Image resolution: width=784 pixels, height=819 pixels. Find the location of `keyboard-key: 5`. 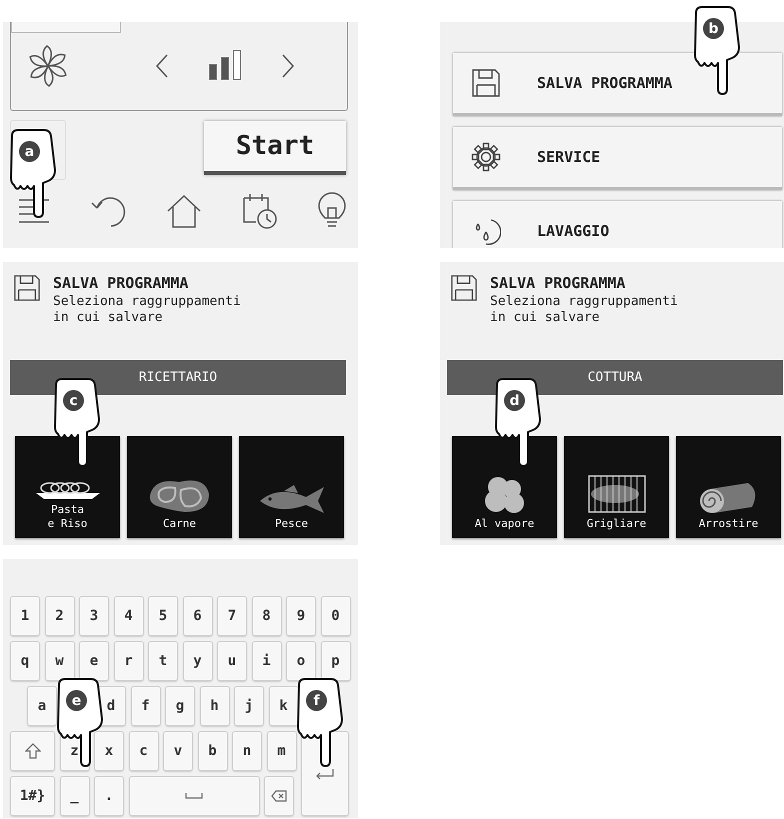

keyboard-key: 5 is located at coordinates (163, 616).